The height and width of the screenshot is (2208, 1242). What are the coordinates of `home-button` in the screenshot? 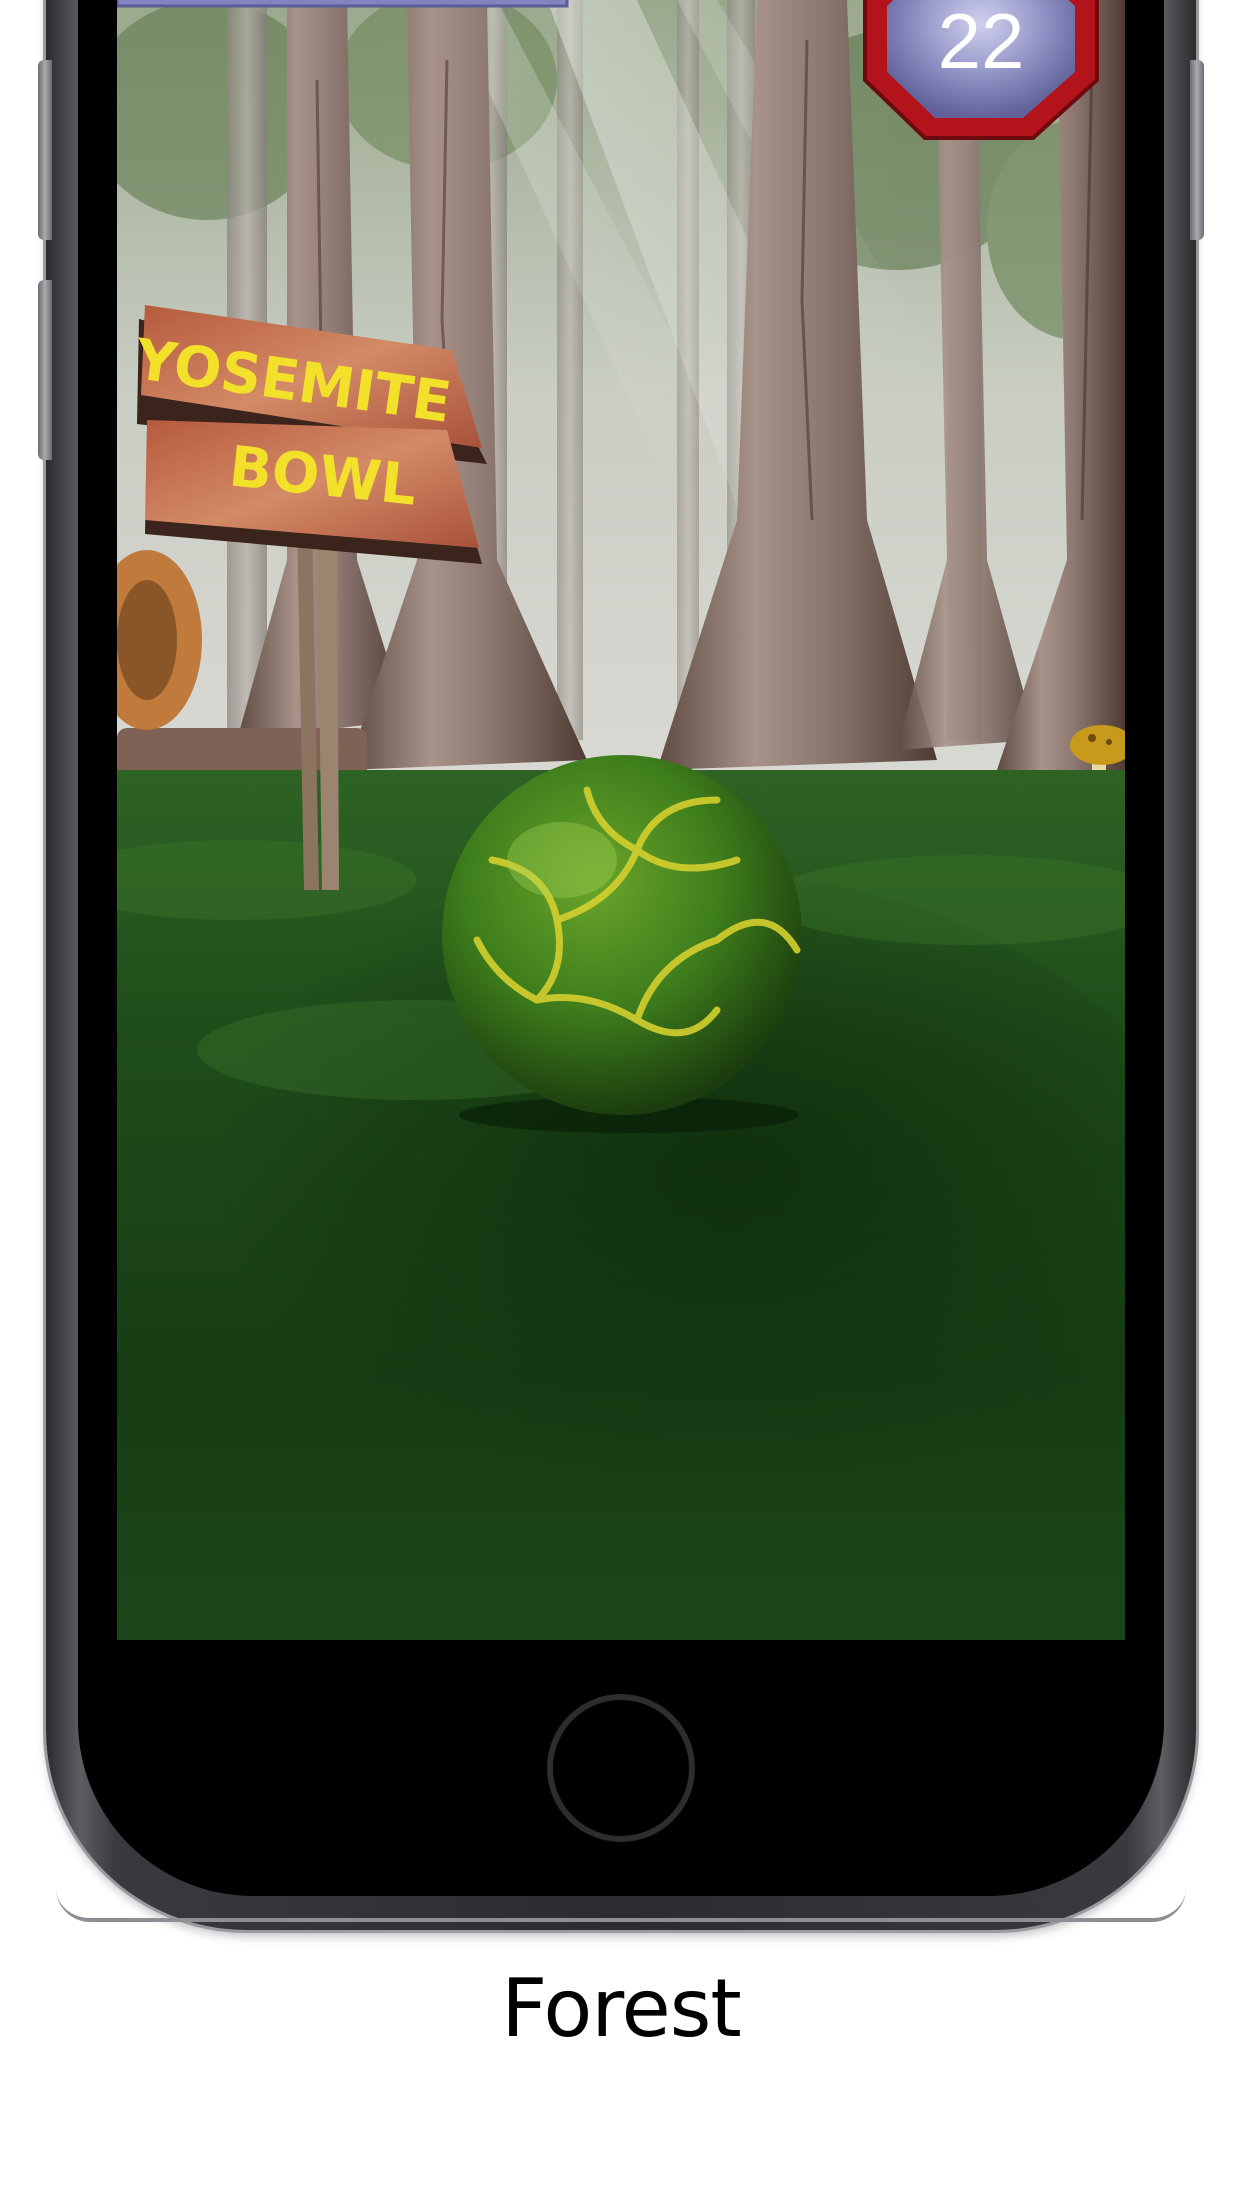 It's located at (621, 1768).